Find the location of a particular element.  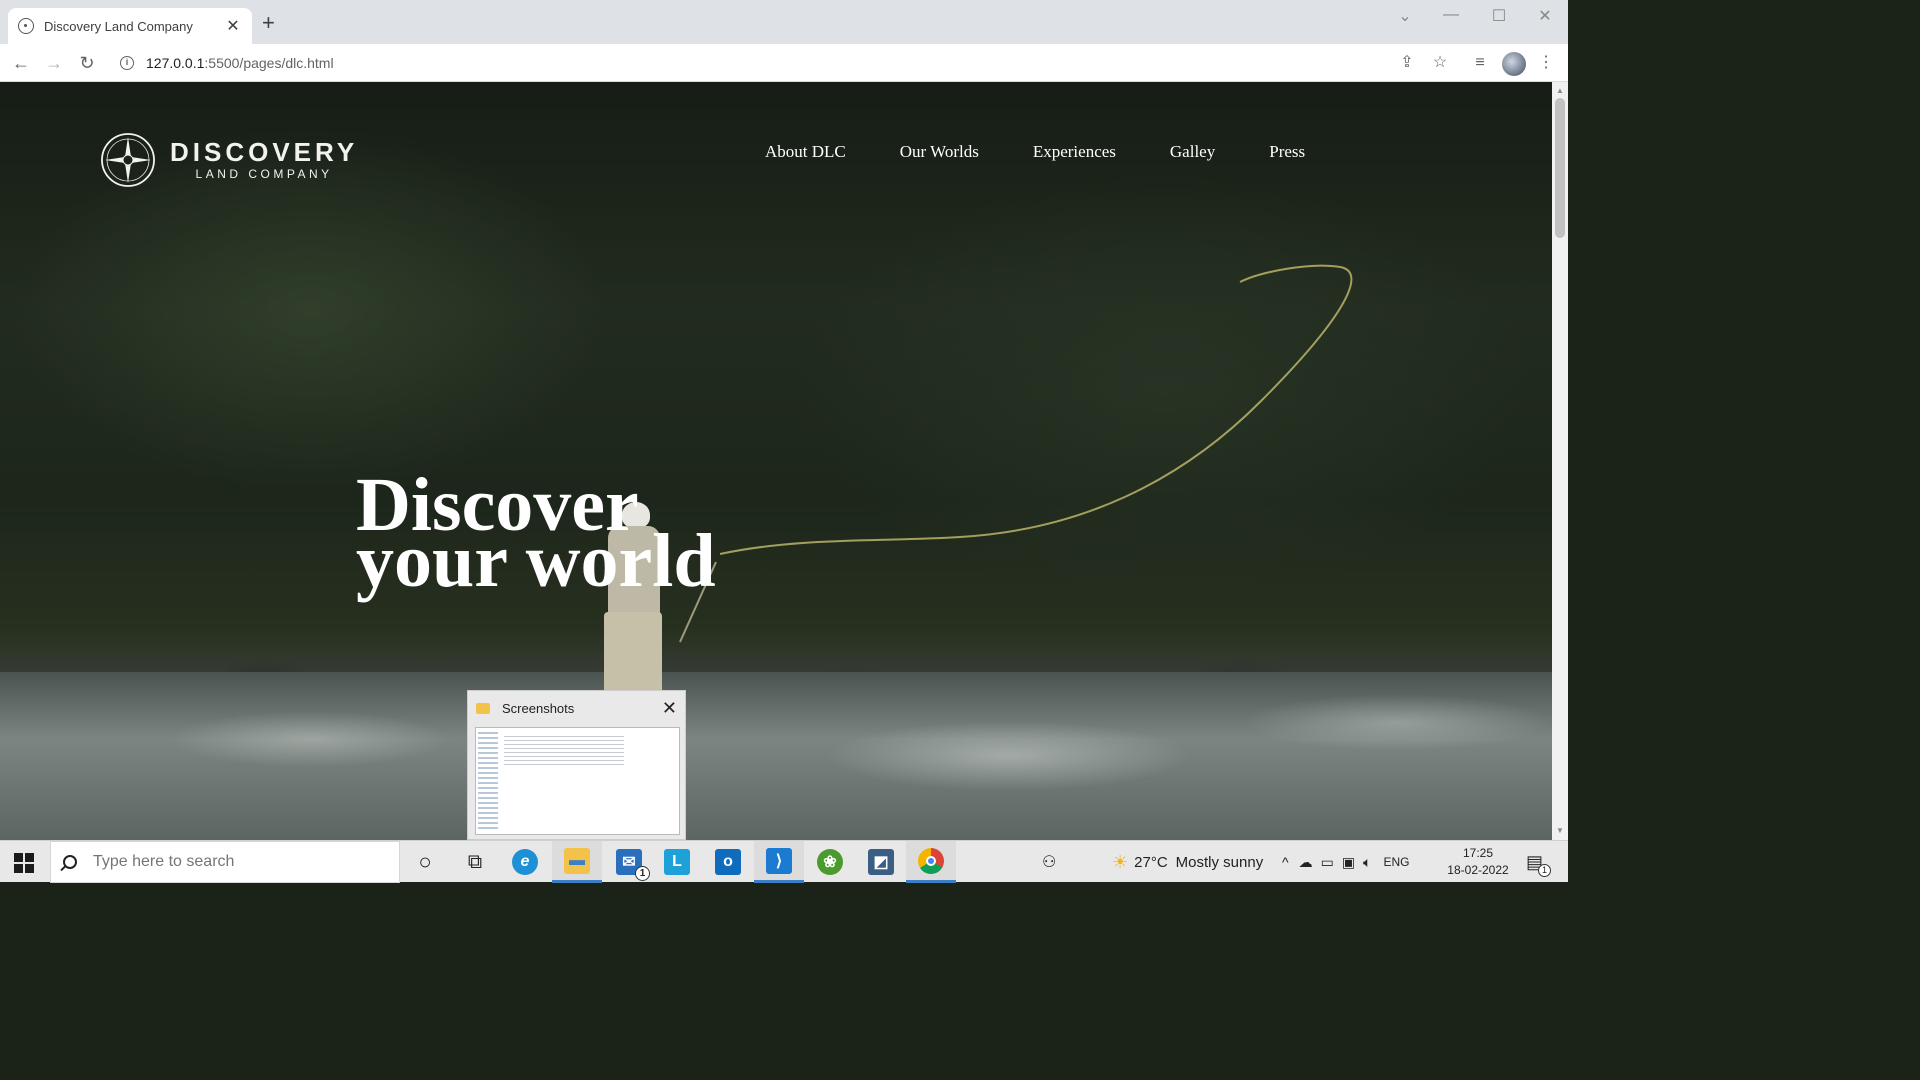

mail-badge: 1 is located at coordinates (642, 873).